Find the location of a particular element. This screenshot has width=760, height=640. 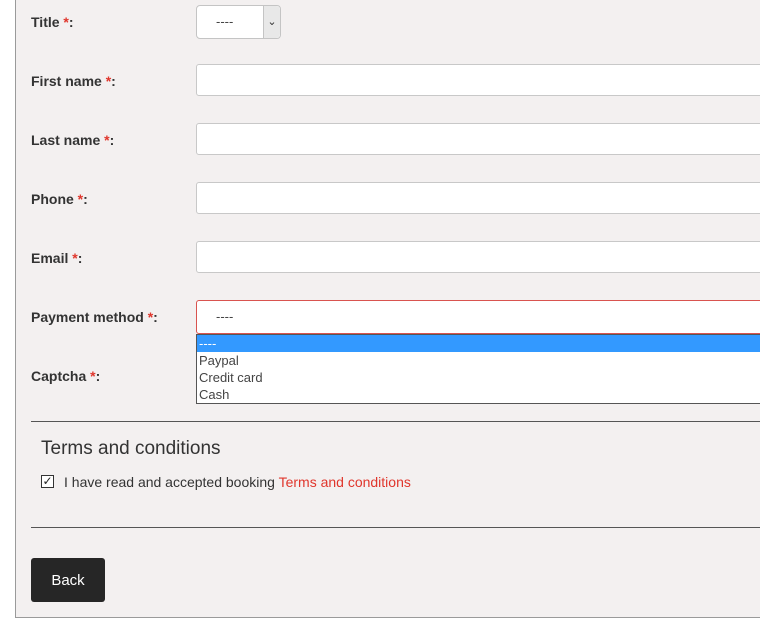

payment-option: ---- is located at coordinates (478, 343).